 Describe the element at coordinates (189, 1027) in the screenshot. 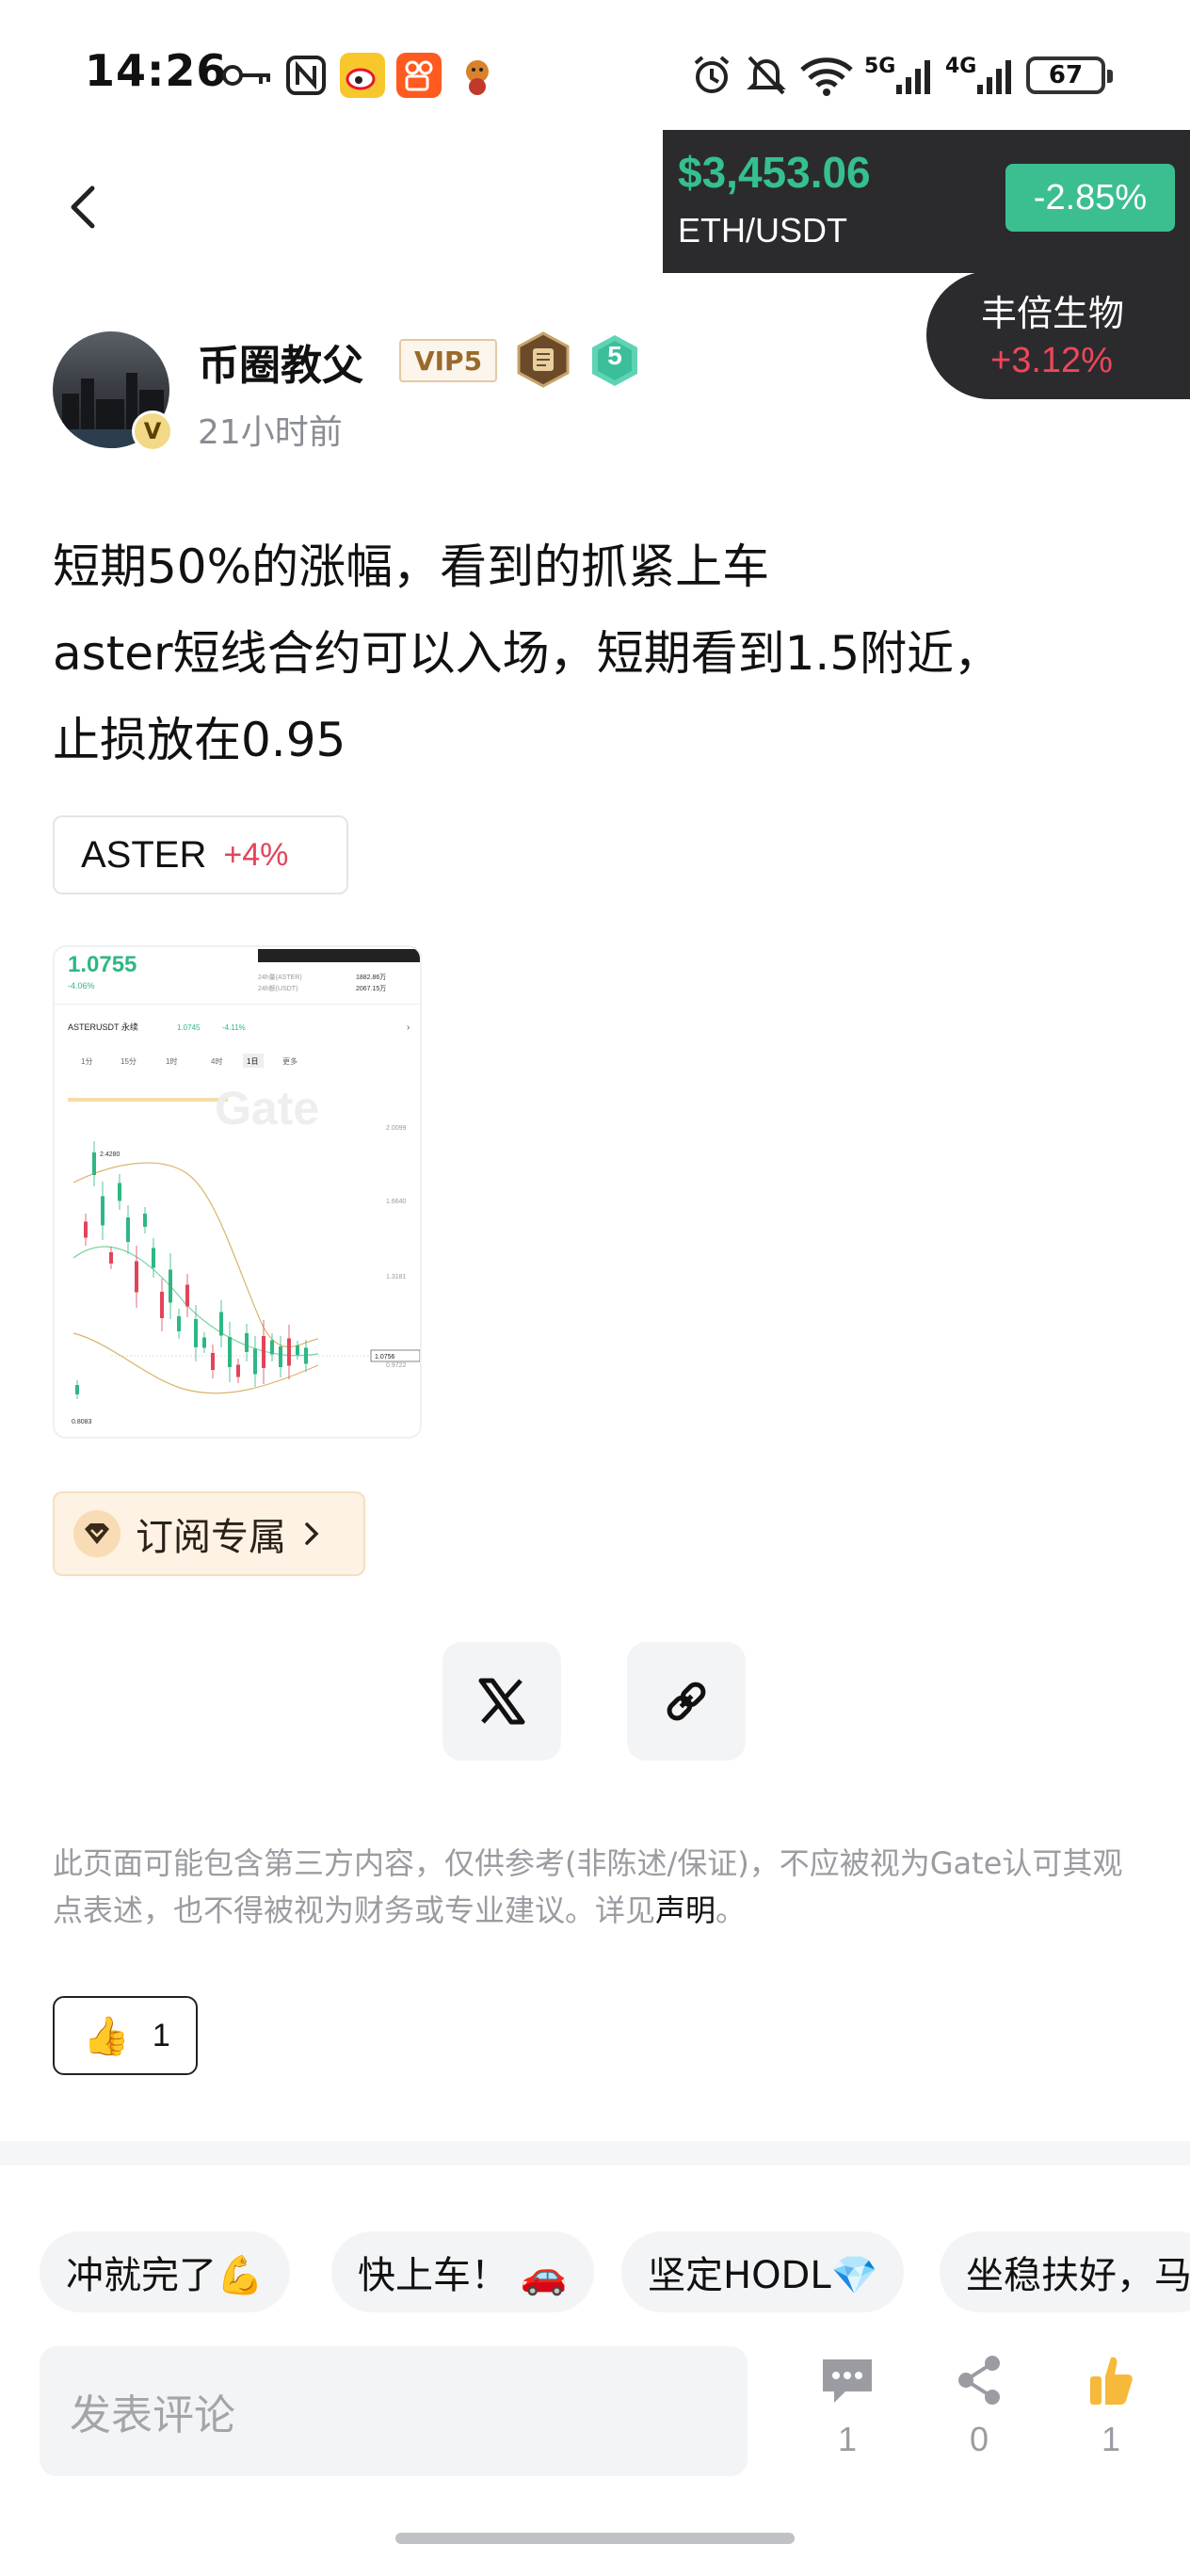

I see `thumb-pair-price: 1.0745` at that location.